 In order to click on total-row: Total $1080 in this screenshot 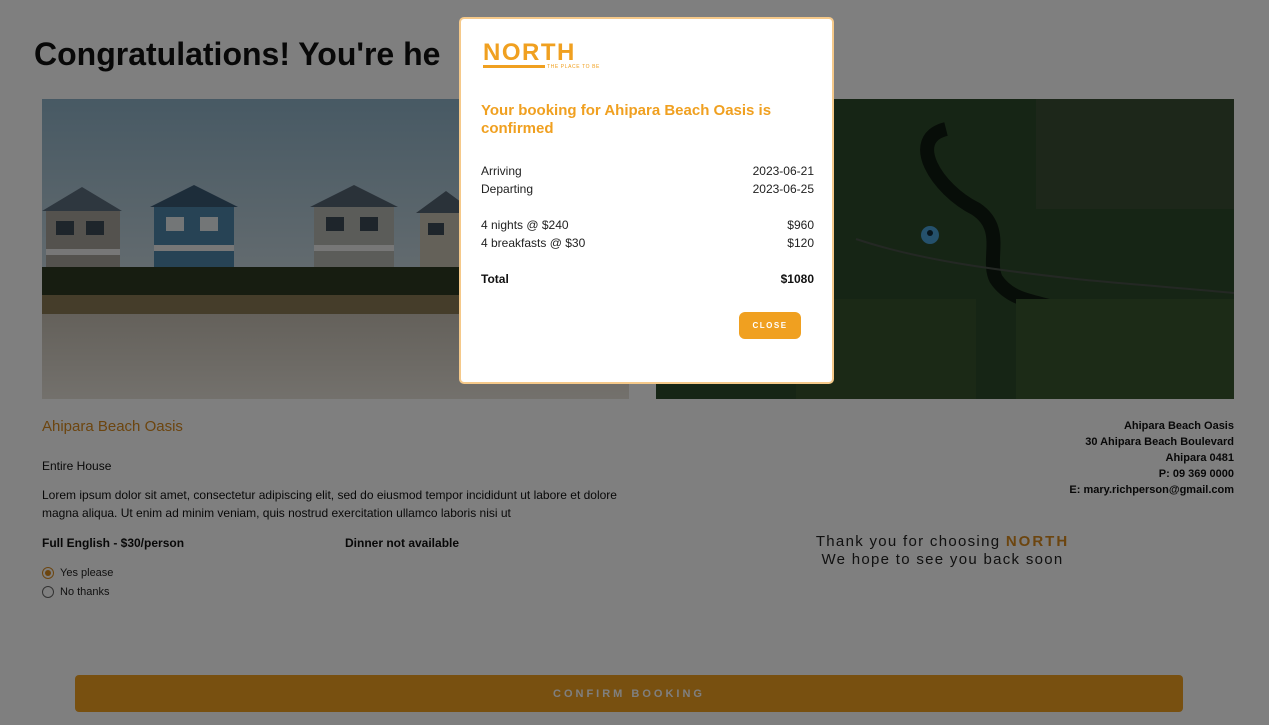, I will do `click(647, 279)`.